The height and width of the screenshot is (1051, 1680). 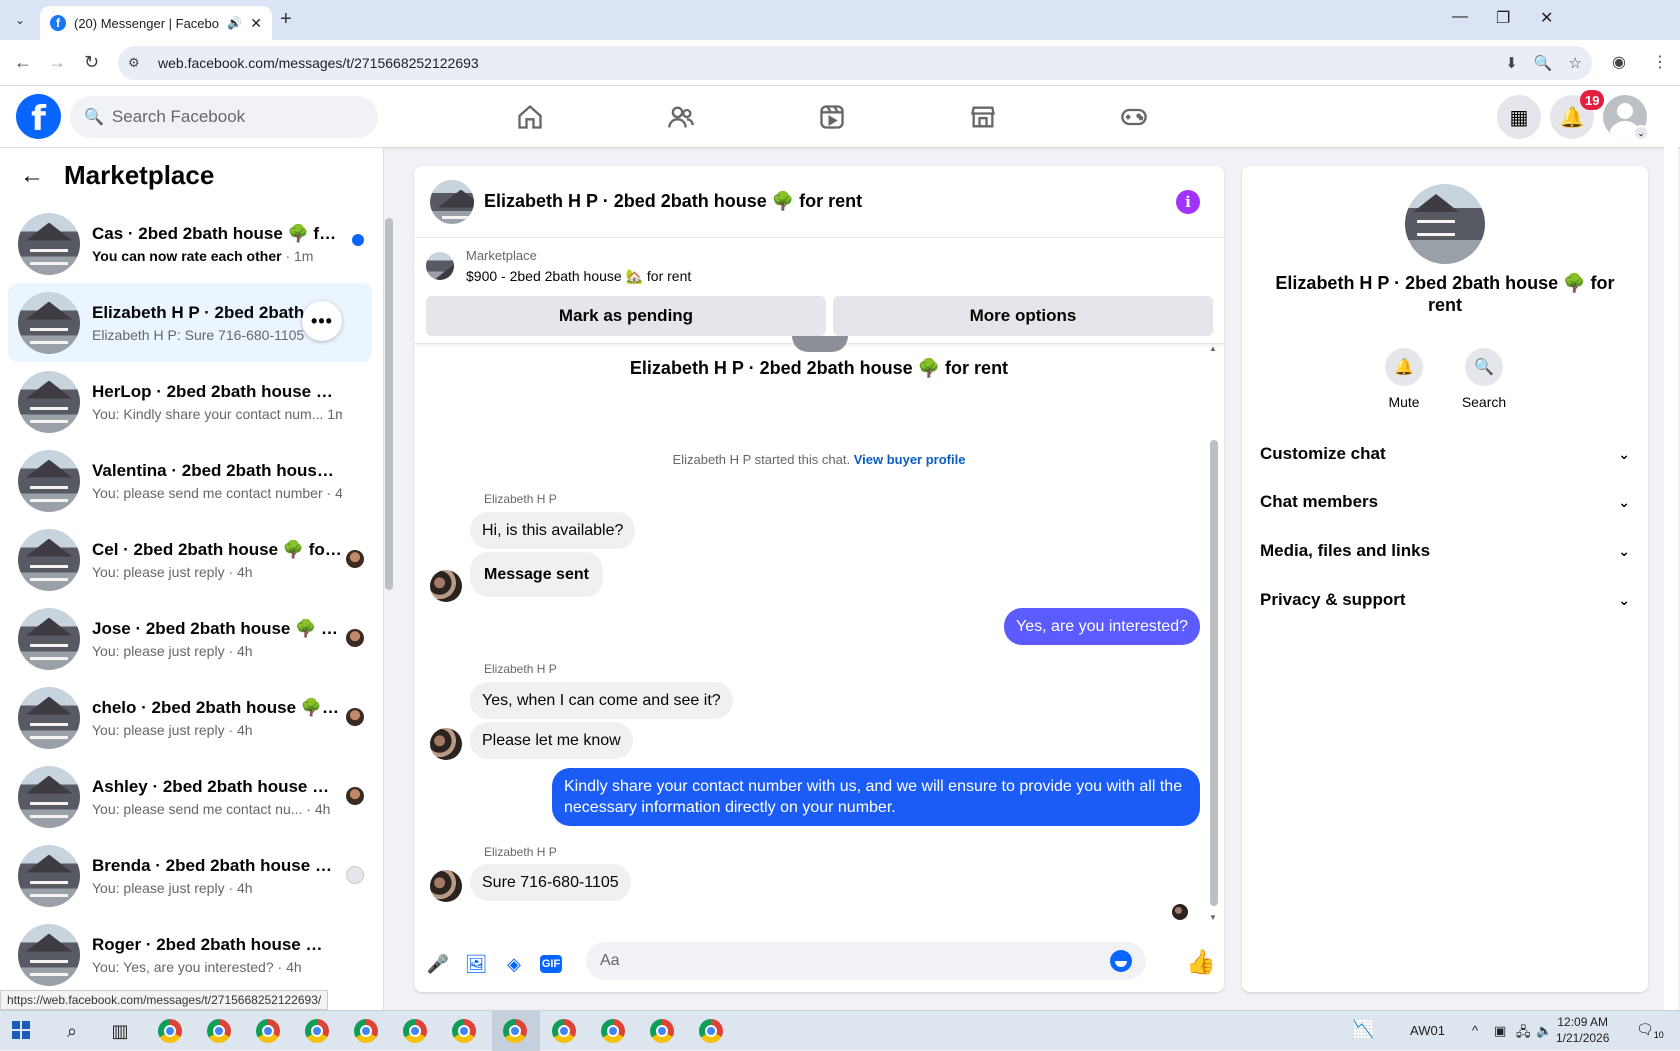 I want to click on chat-scrollbar: ▲ ▼, so click(x=1214, y=633).